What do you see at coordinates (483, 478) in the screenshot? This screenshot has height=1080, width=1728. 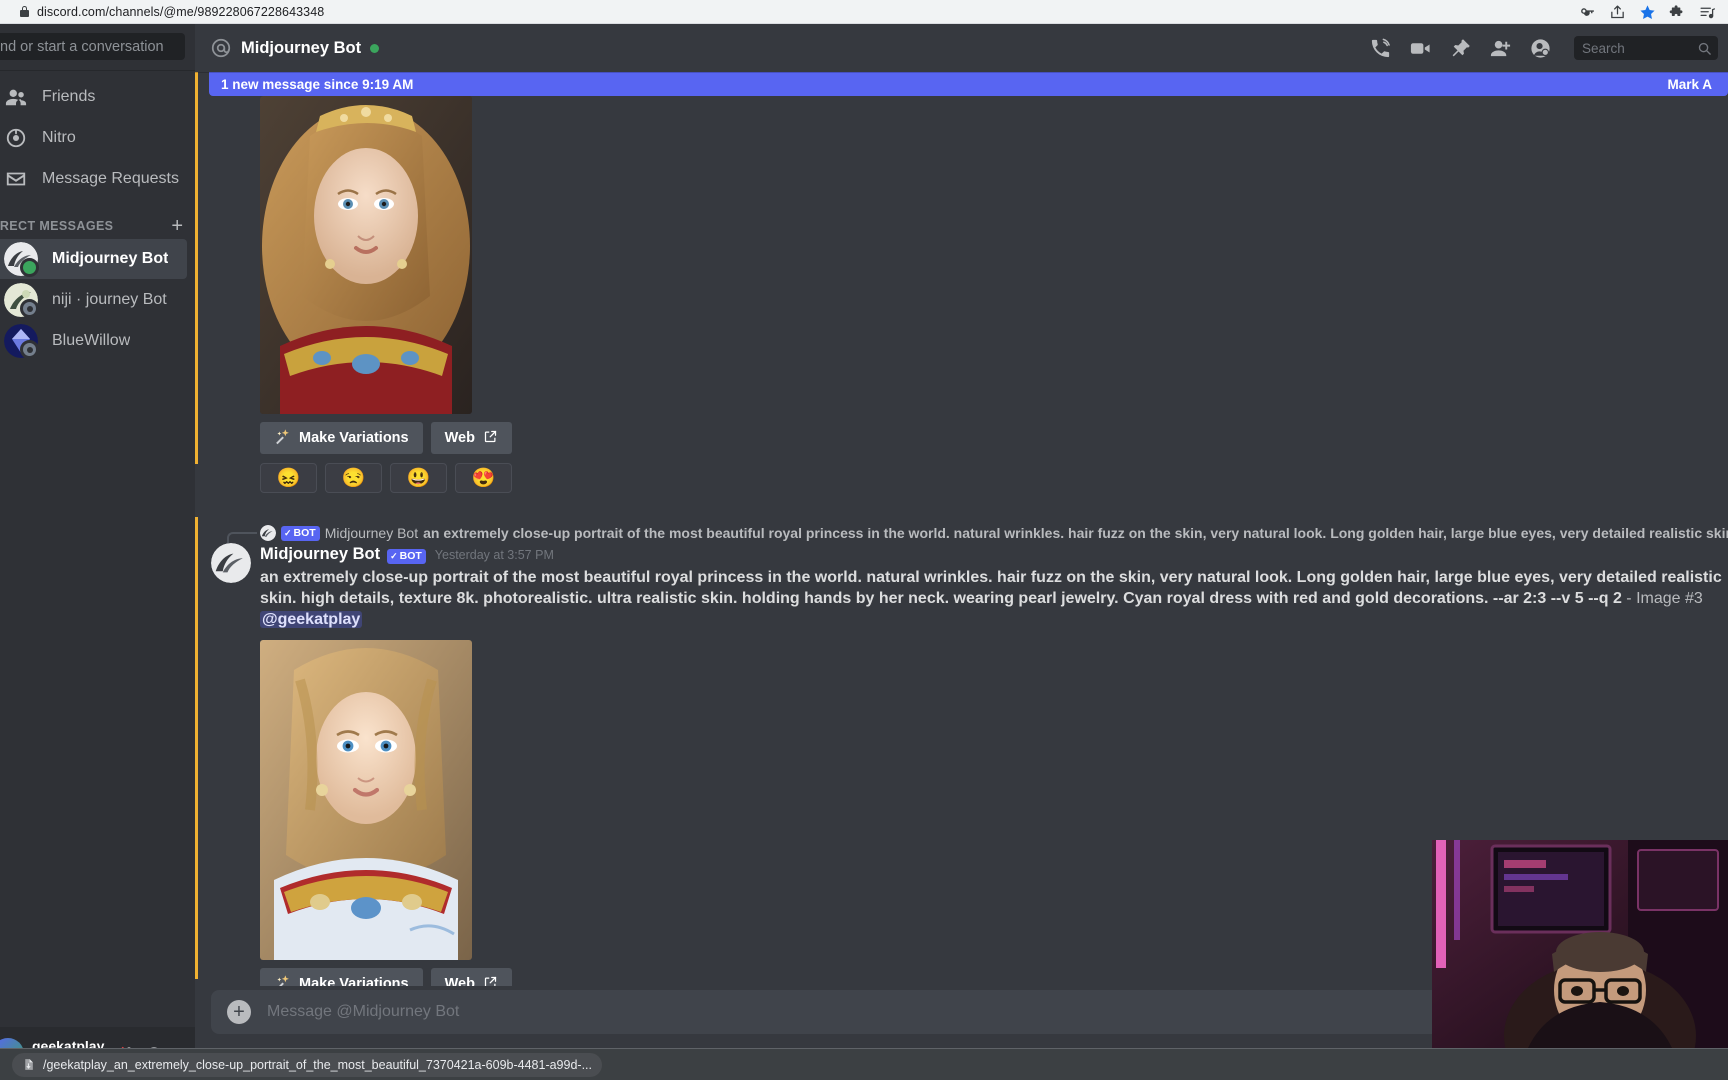 I see `reaction-button: 😍` at bounding box center [483, 478].